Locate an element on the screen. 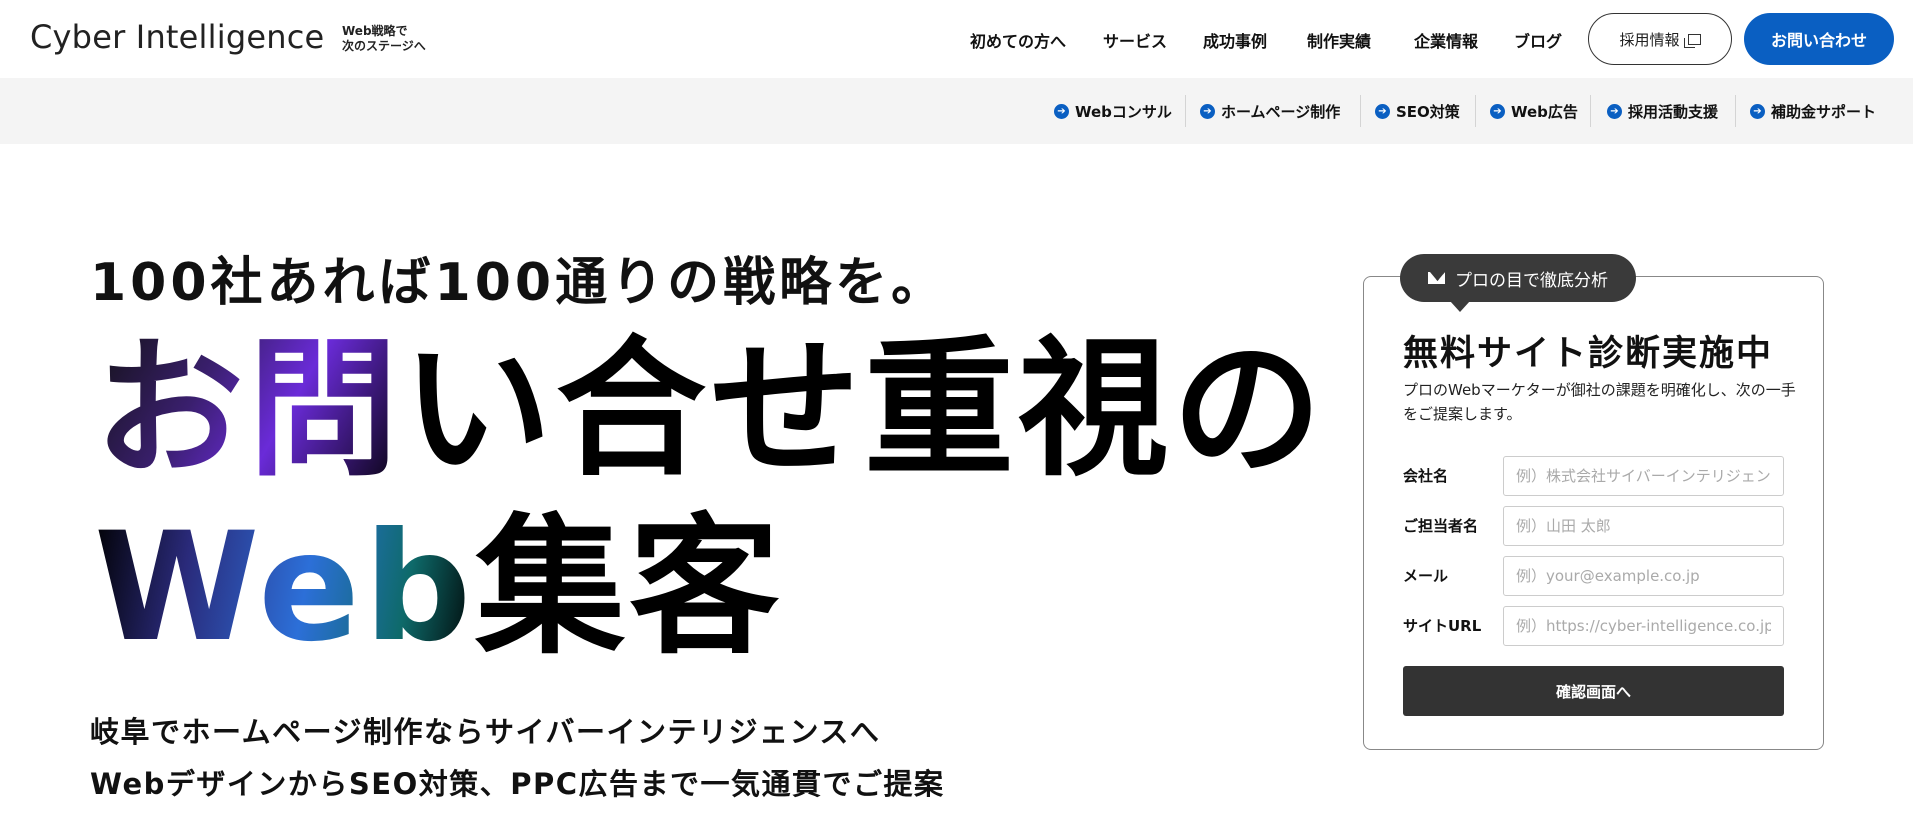  hero-title-text-1: い合せ重視の is located at coordinates (864, 410).